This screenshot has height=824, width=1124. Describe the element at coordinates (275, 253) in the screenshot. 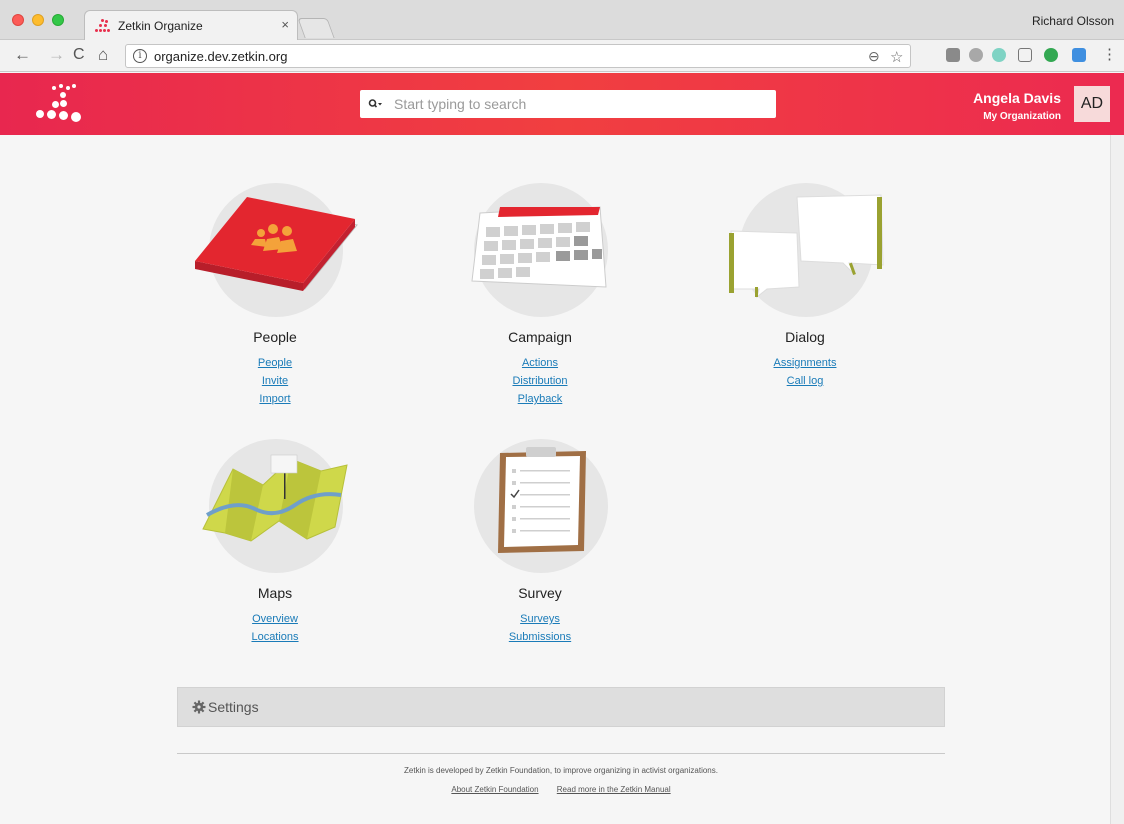

I see `people-book-icon` at that location.